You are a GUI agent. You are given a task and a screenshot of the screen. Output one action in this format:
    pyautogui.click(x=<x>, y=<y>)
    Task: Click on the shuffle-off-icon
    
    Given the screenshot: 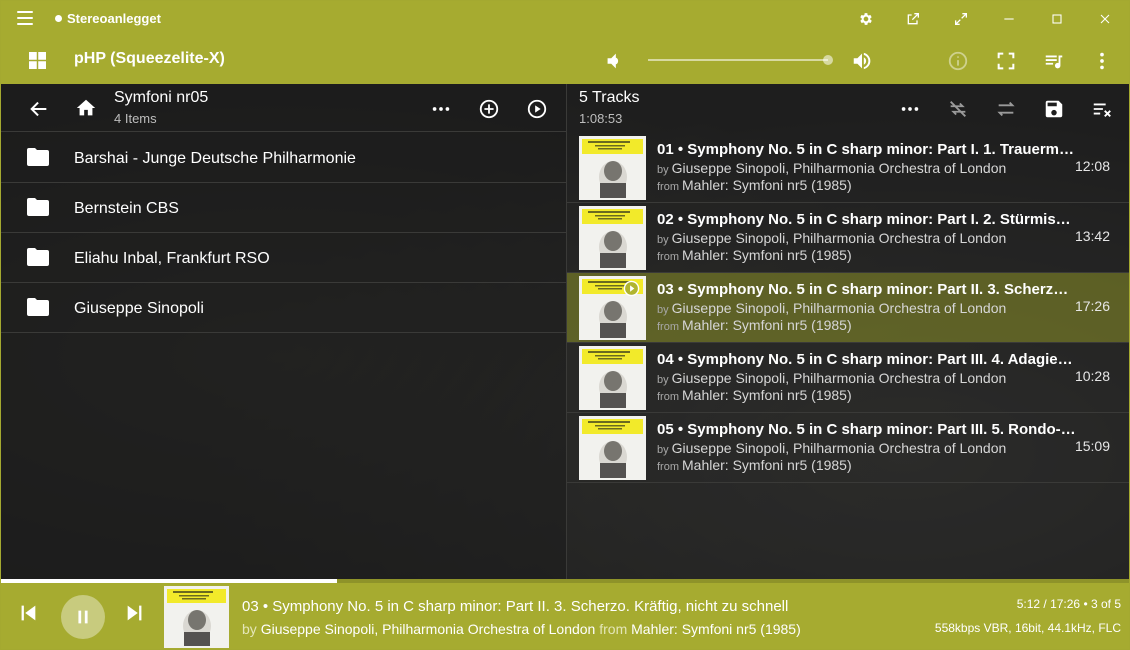 What is the action you would take?
    pyautogui.click(x=1006, y=109)
    